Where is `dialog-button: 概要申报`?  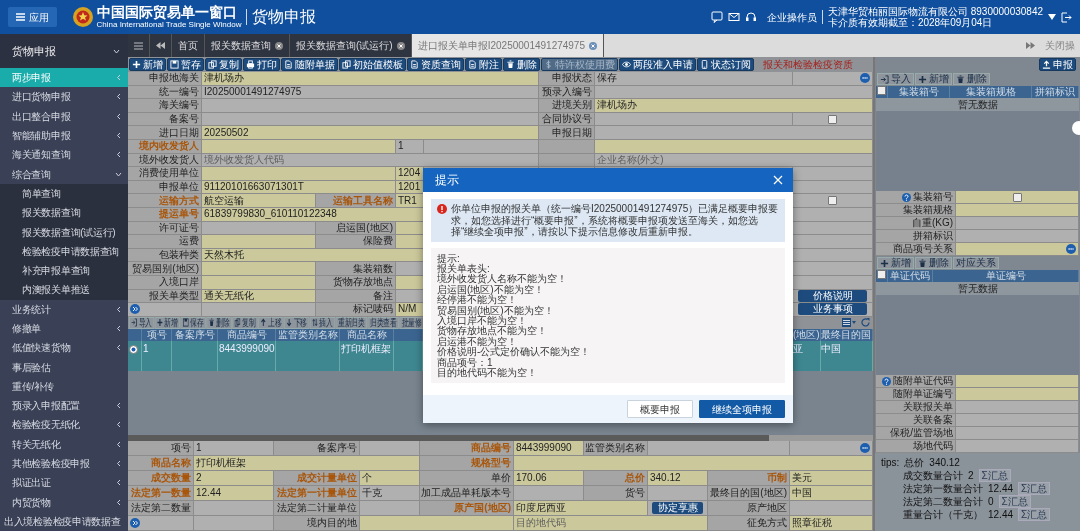
dialog-button: 概要申报 is located at coordinates (660, 409).